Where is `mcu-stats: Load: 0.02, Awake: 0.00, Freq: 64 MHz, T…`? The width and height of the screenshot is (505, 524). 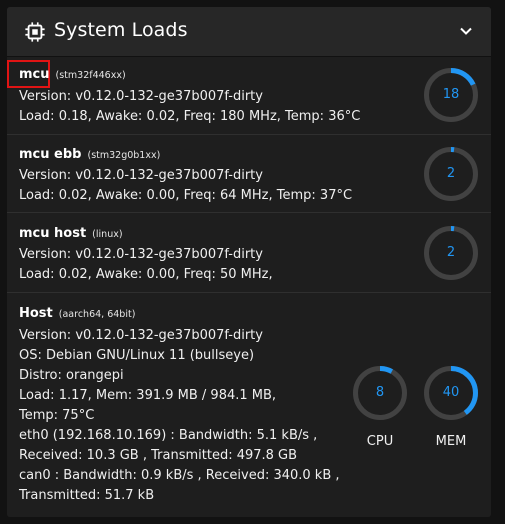 mcu-stats: Load: 0.02, Awake: 0.00, Freq: 64 MHz, T… is located at coordinates (186, 195).